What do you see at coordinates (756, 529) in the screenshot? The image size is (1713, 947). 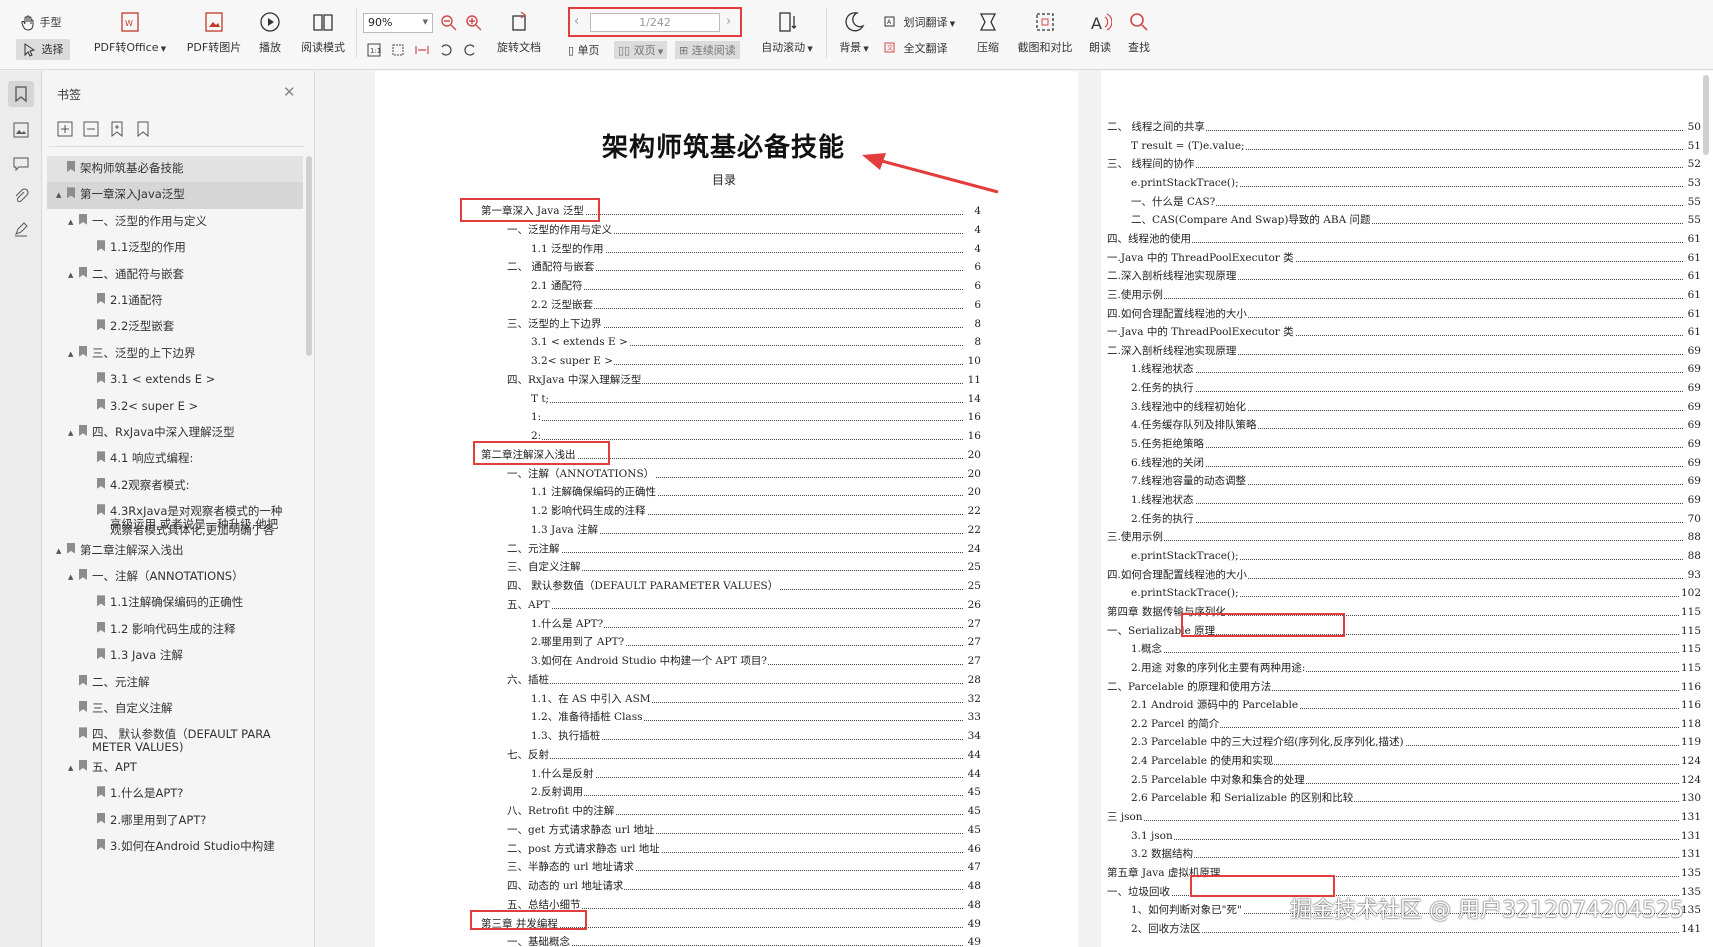 I see `toc-entry: 1.3 Java 注解 22` at bounding box center [756, 529].